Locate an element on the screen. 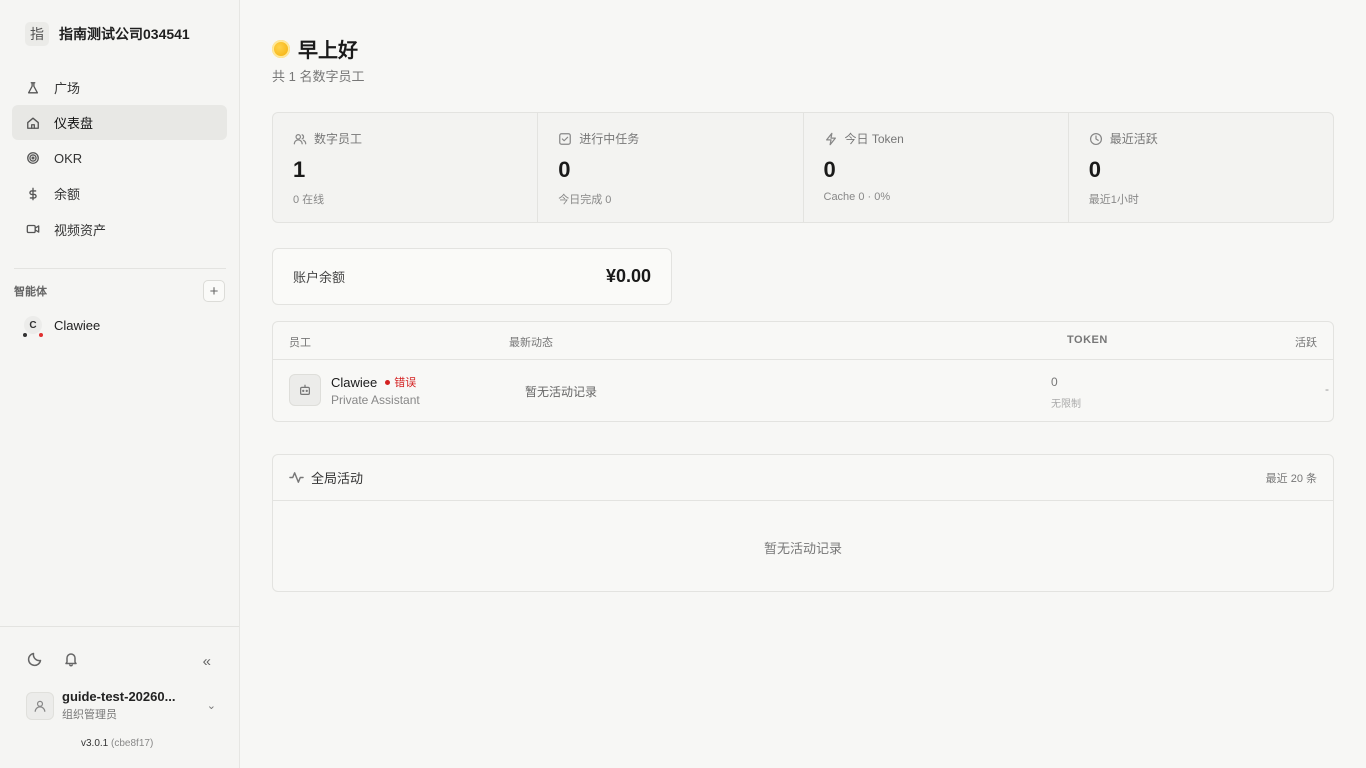 This screenshot has width=1366, height=768. status-badge: 错误 is located at coordinates (400, 382).